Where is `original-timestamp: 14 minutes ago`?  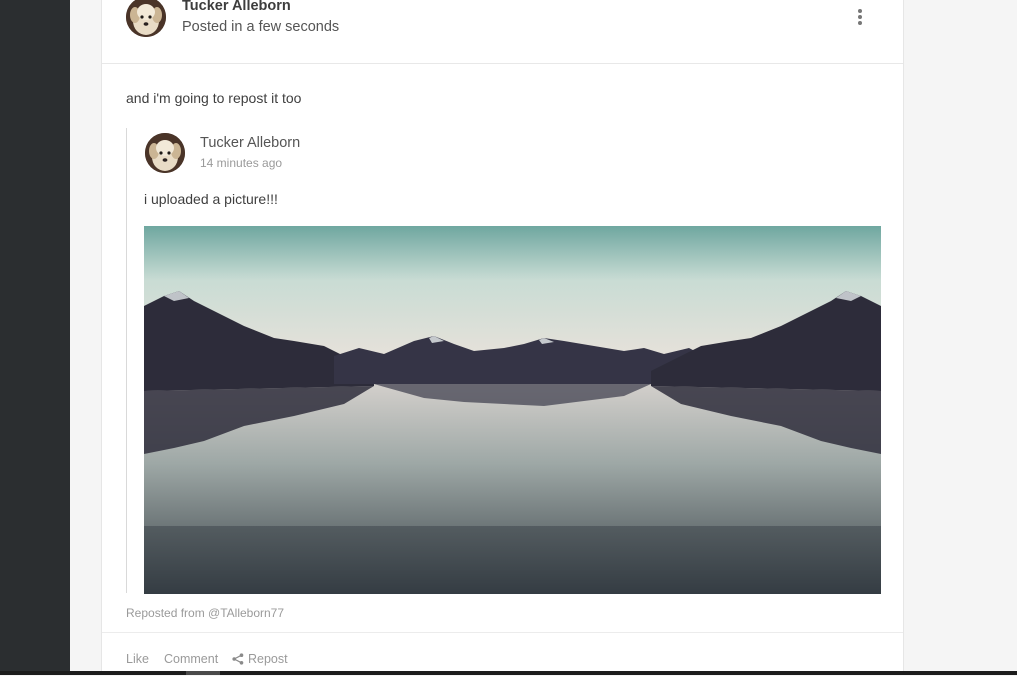
original-timestamp: 14 minutes ago is located at coordinates (241, 163).